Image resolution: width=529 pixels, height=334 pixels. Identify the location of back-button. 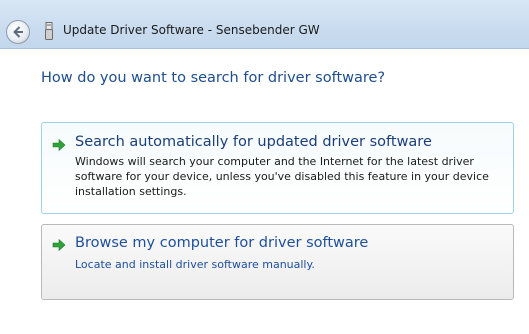
(18, 32).